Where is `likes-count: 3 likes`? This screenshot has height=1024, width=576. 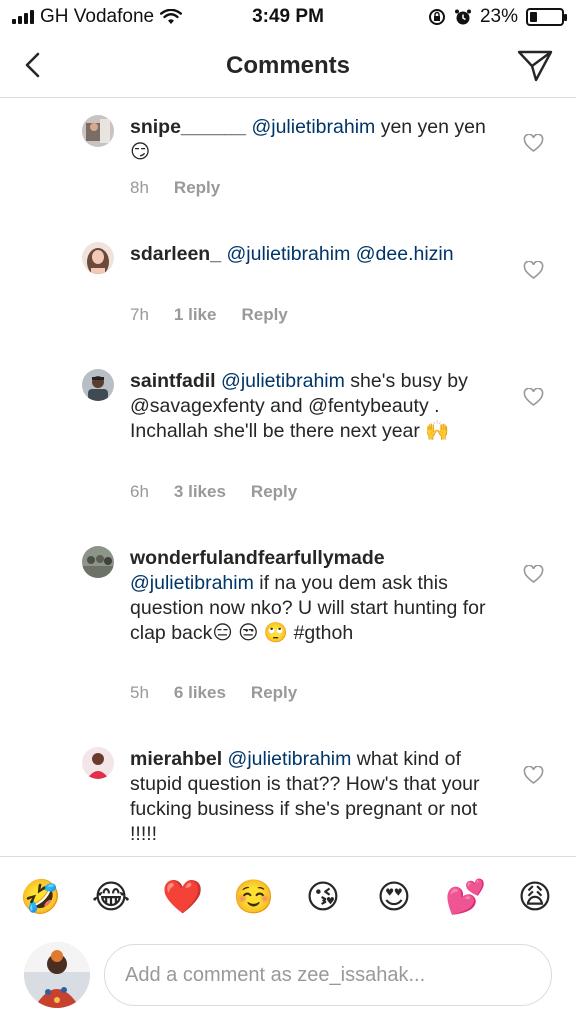
likes-count: 3 likes is located at coordinates (200, 492).